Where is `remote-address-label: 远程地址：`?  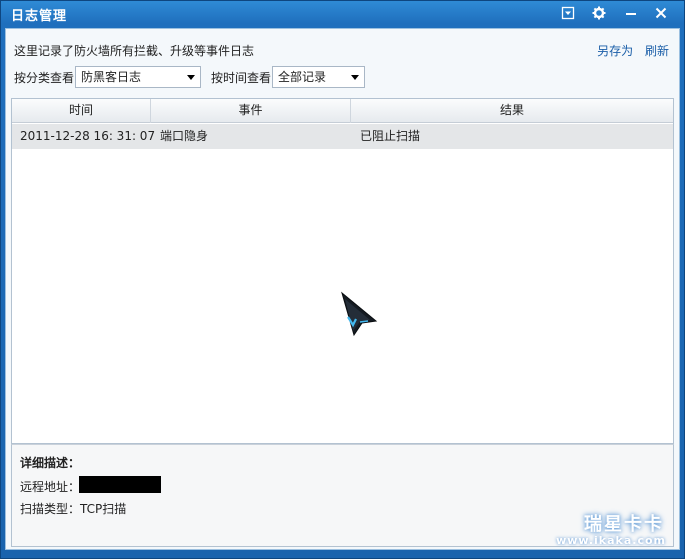
remote-address-label: 远程地址： is located at coordinates (50, 487).